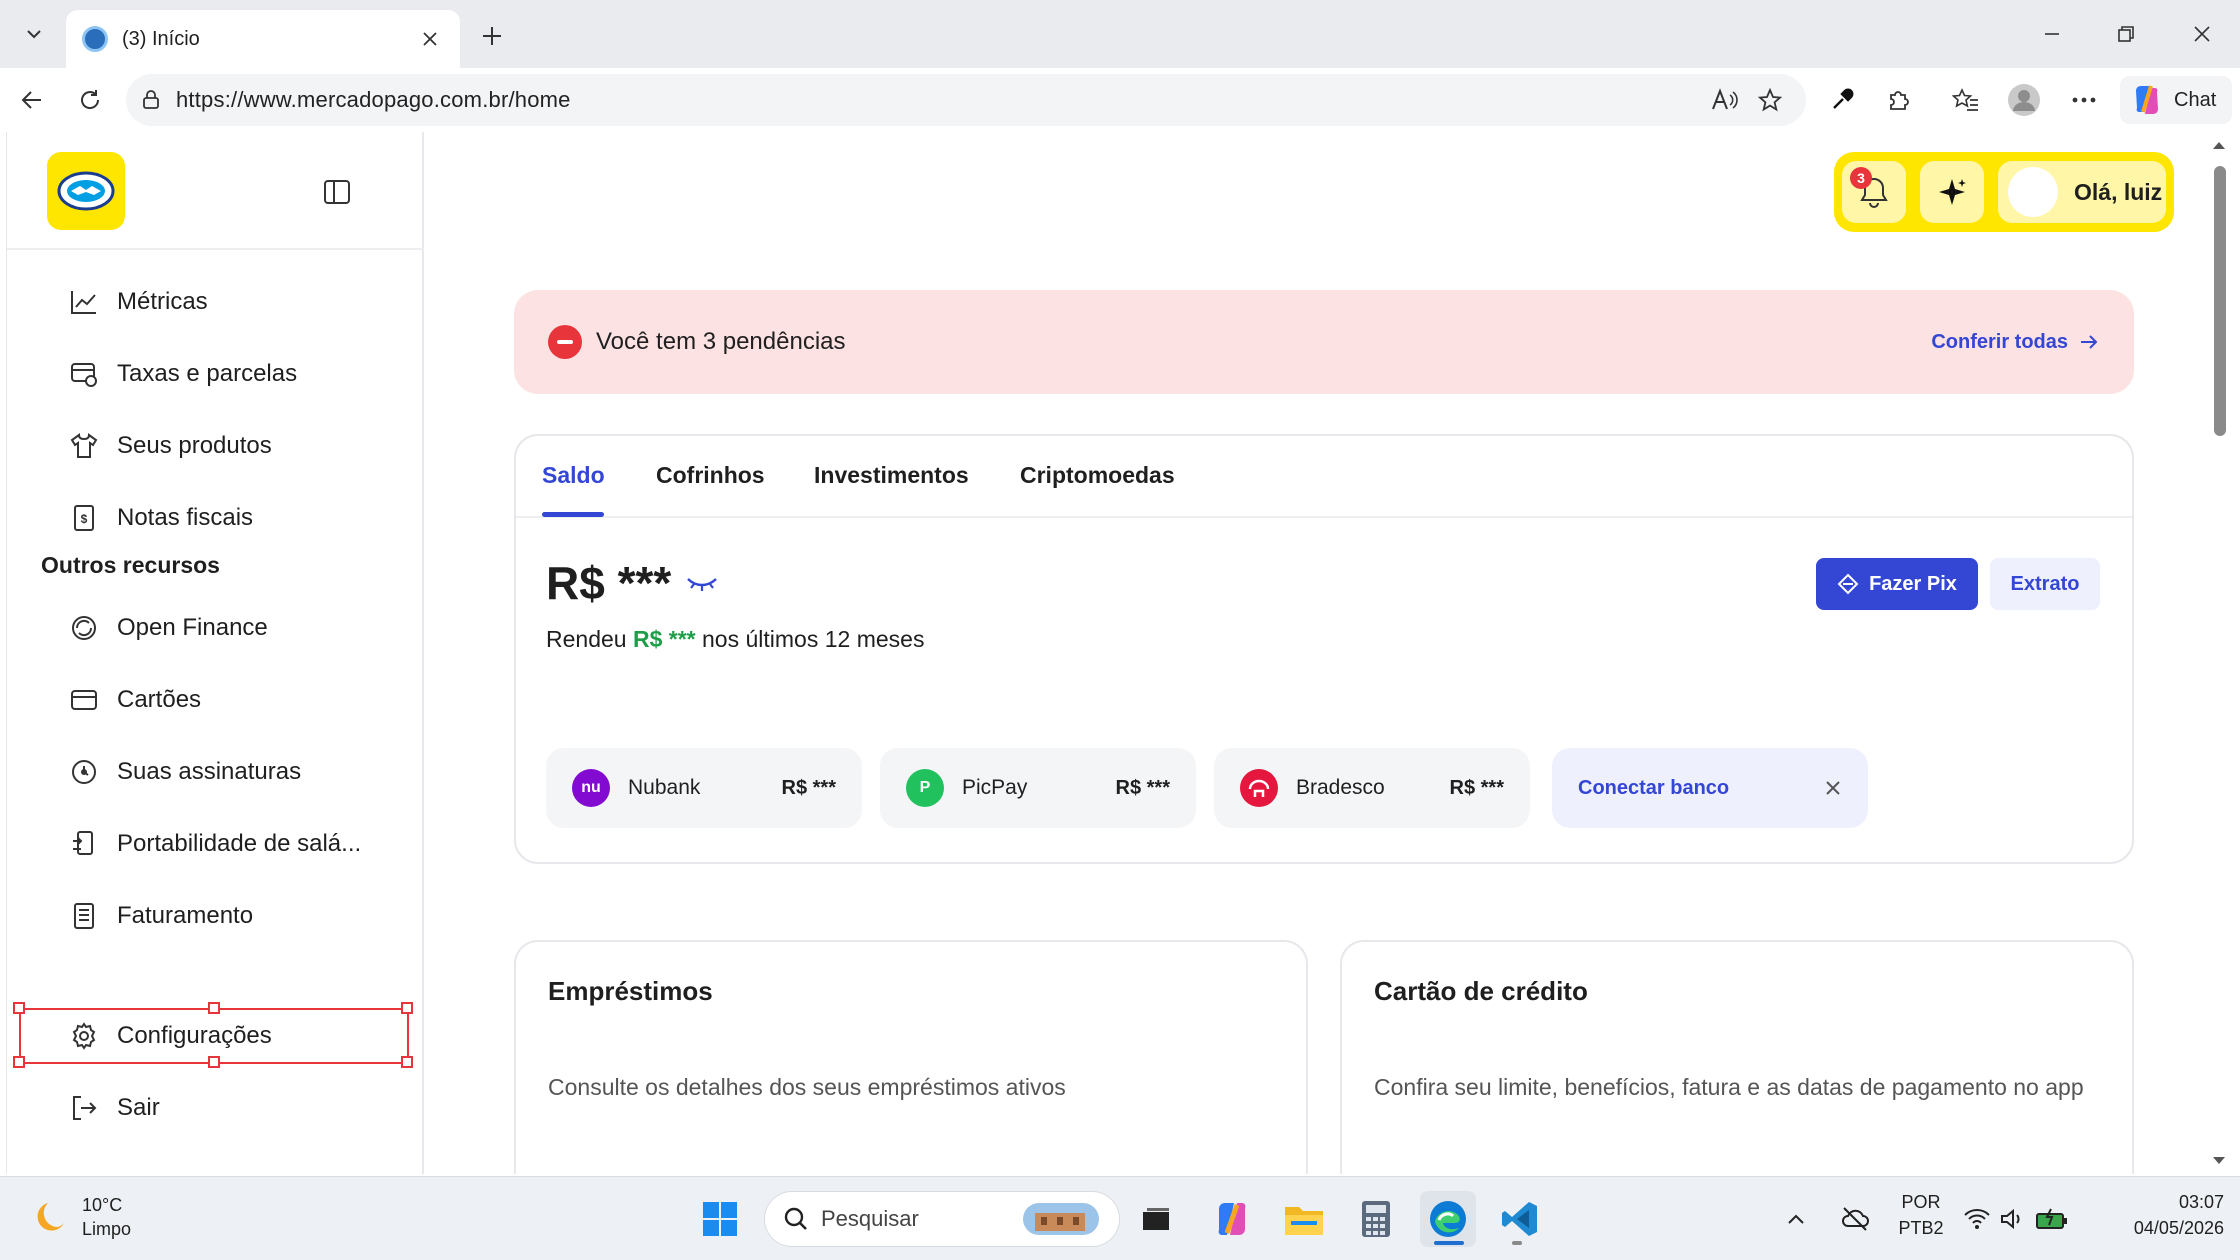  I want to click on show-hidden-icons-button, so click(1796, 1219).